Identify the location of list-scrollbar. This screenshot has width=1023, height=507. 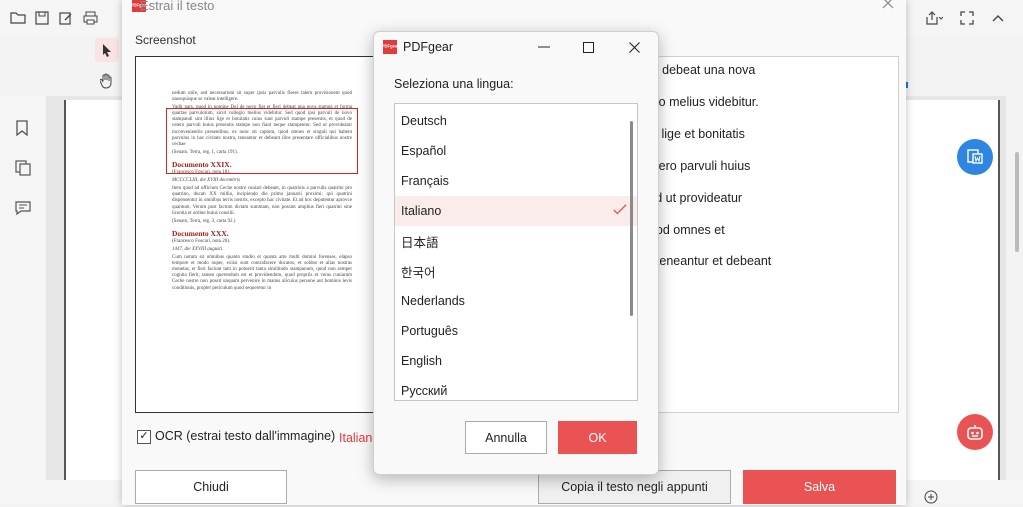
(631, 218).